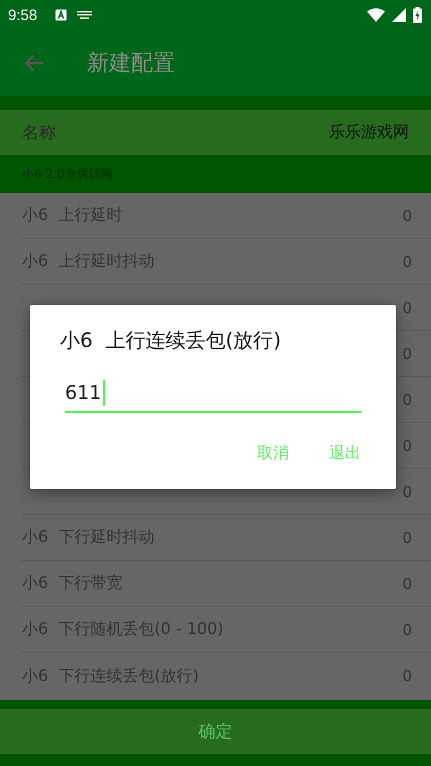  I want to click on confirm-button: 确定, so click(215, 731).